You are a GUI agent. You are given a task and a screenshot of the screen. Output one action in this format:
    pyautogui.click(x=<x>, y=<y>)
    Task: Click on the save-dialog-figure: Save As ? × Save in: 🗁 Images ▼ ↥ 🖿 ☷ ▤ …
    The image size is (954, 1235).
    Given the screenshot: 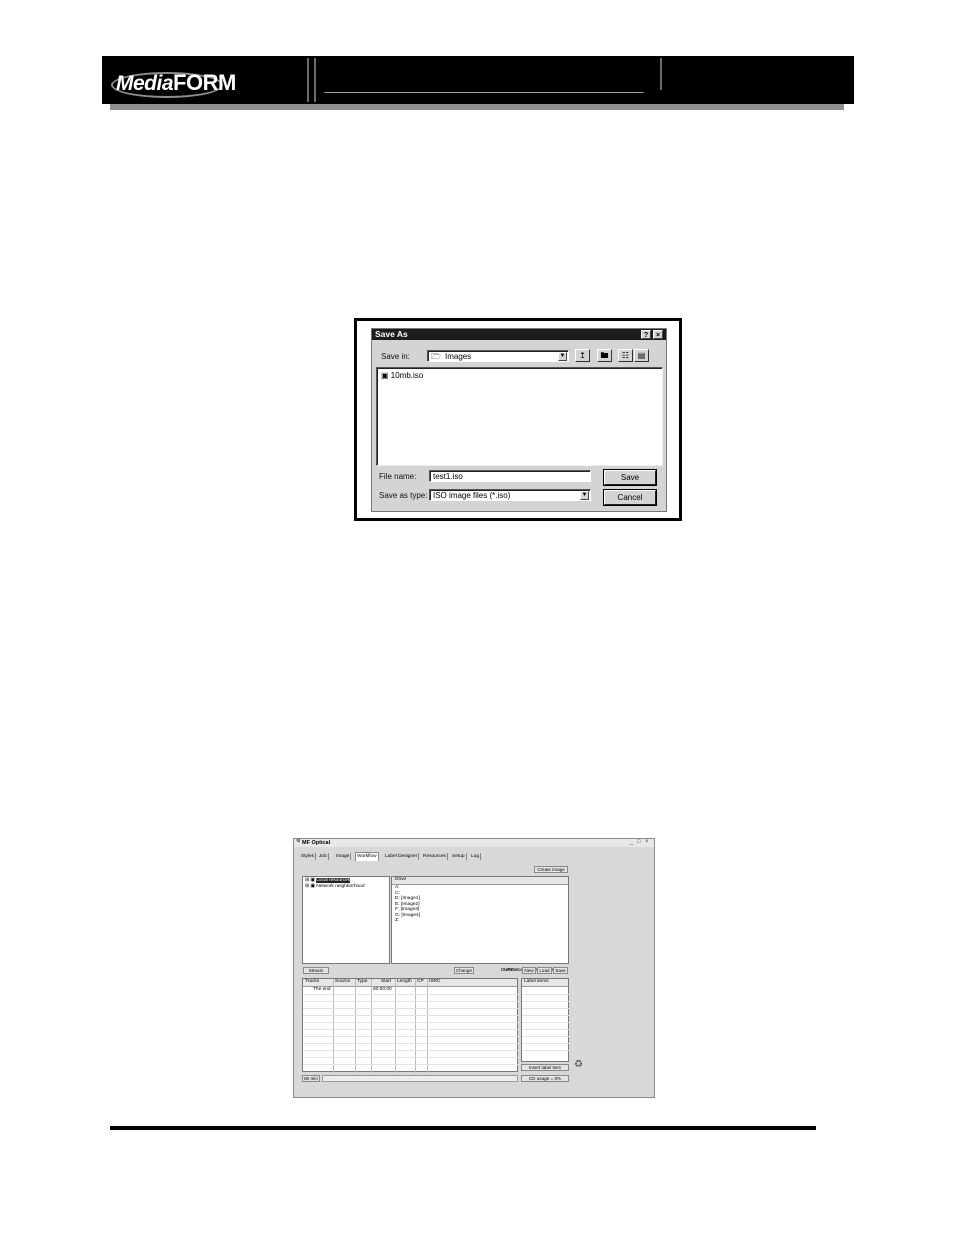 What is the action you would take?
    pyautogui.click(x=518, y=419)
    